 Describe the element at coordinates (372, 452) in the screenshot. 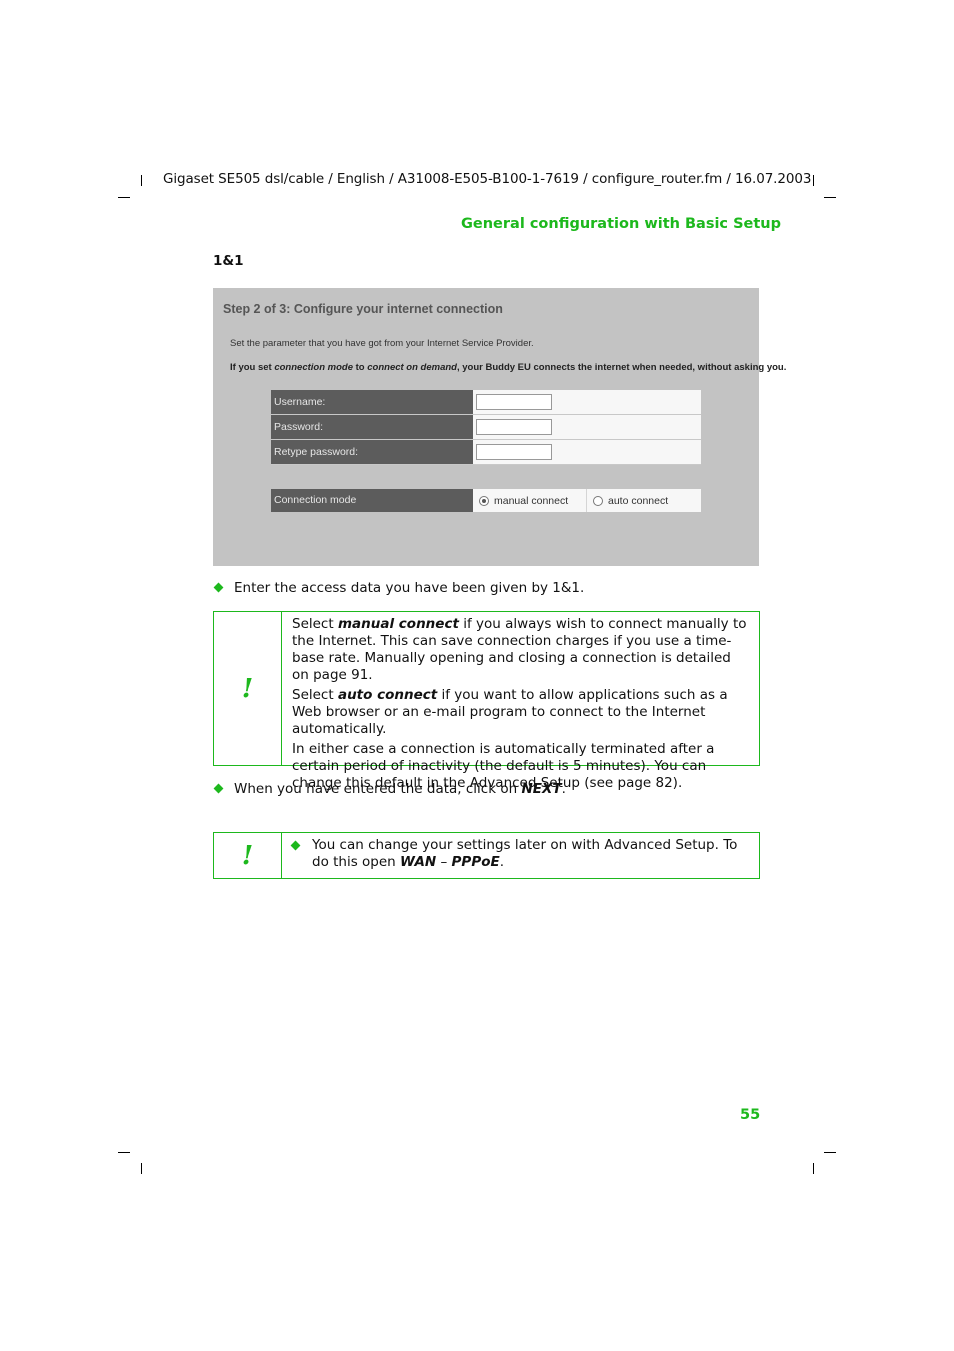

I see `retype-password-label: Retype password:` at that location.